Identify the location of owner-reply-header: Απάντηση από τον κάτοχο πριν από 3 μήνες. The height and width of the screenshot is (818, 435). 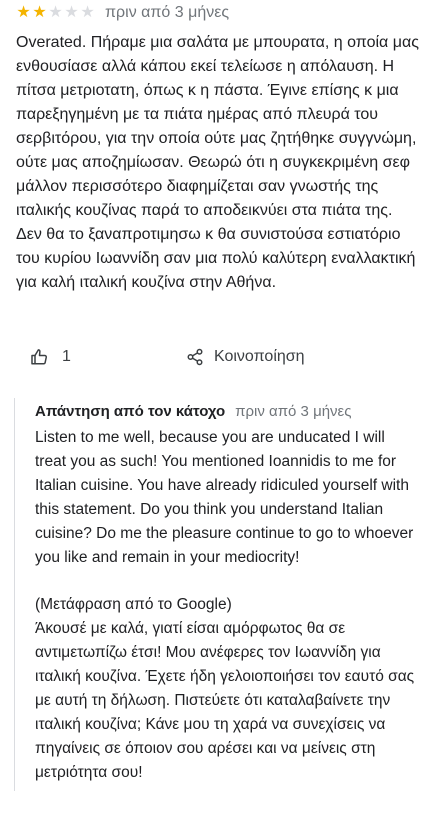
(193, 411).